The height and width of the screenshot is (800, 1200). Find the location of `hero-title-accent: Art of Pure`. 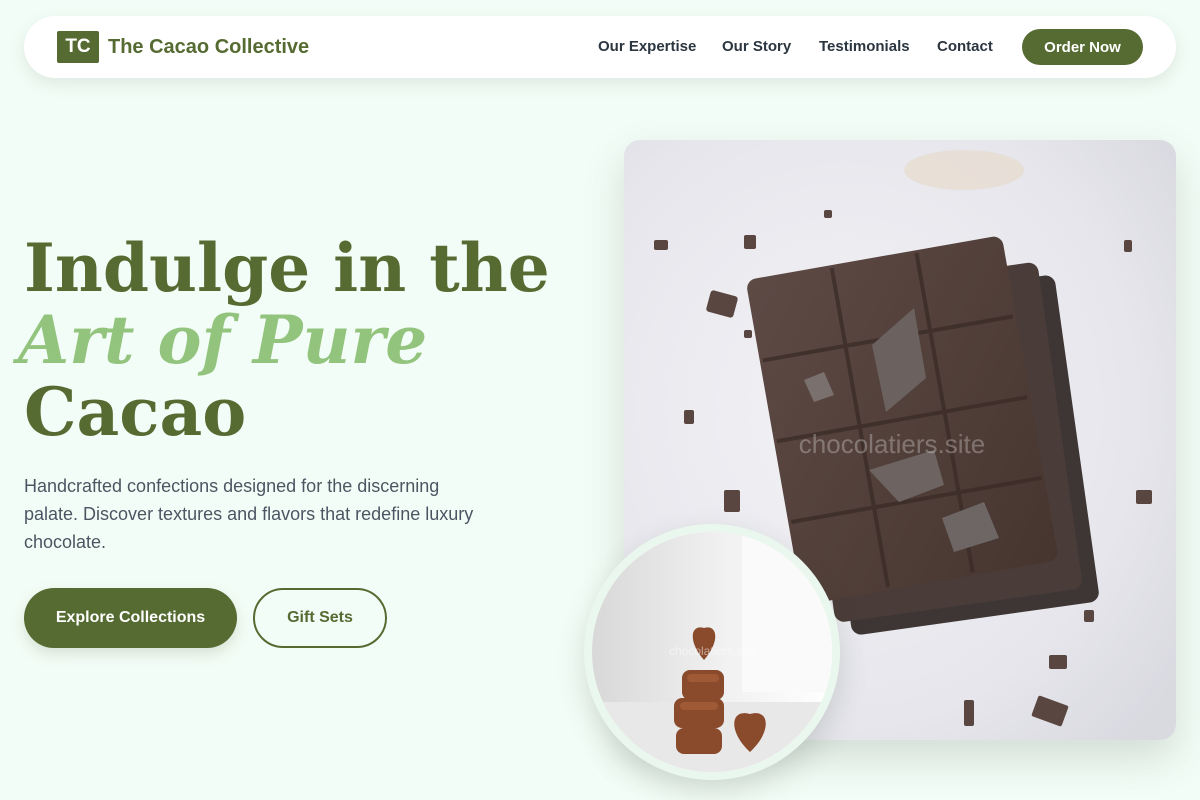

hero-title-accent: Art of Pure is located at coordinates (223, 340).